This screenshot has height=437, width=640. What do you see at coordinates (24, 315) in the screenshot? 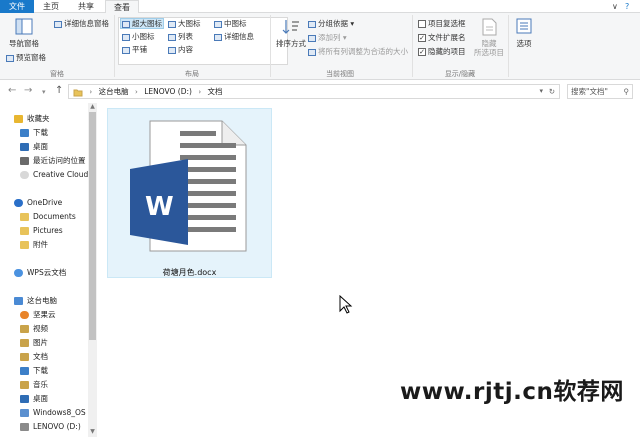
I see `nutstore-icon` at bounding box center [24, 315].